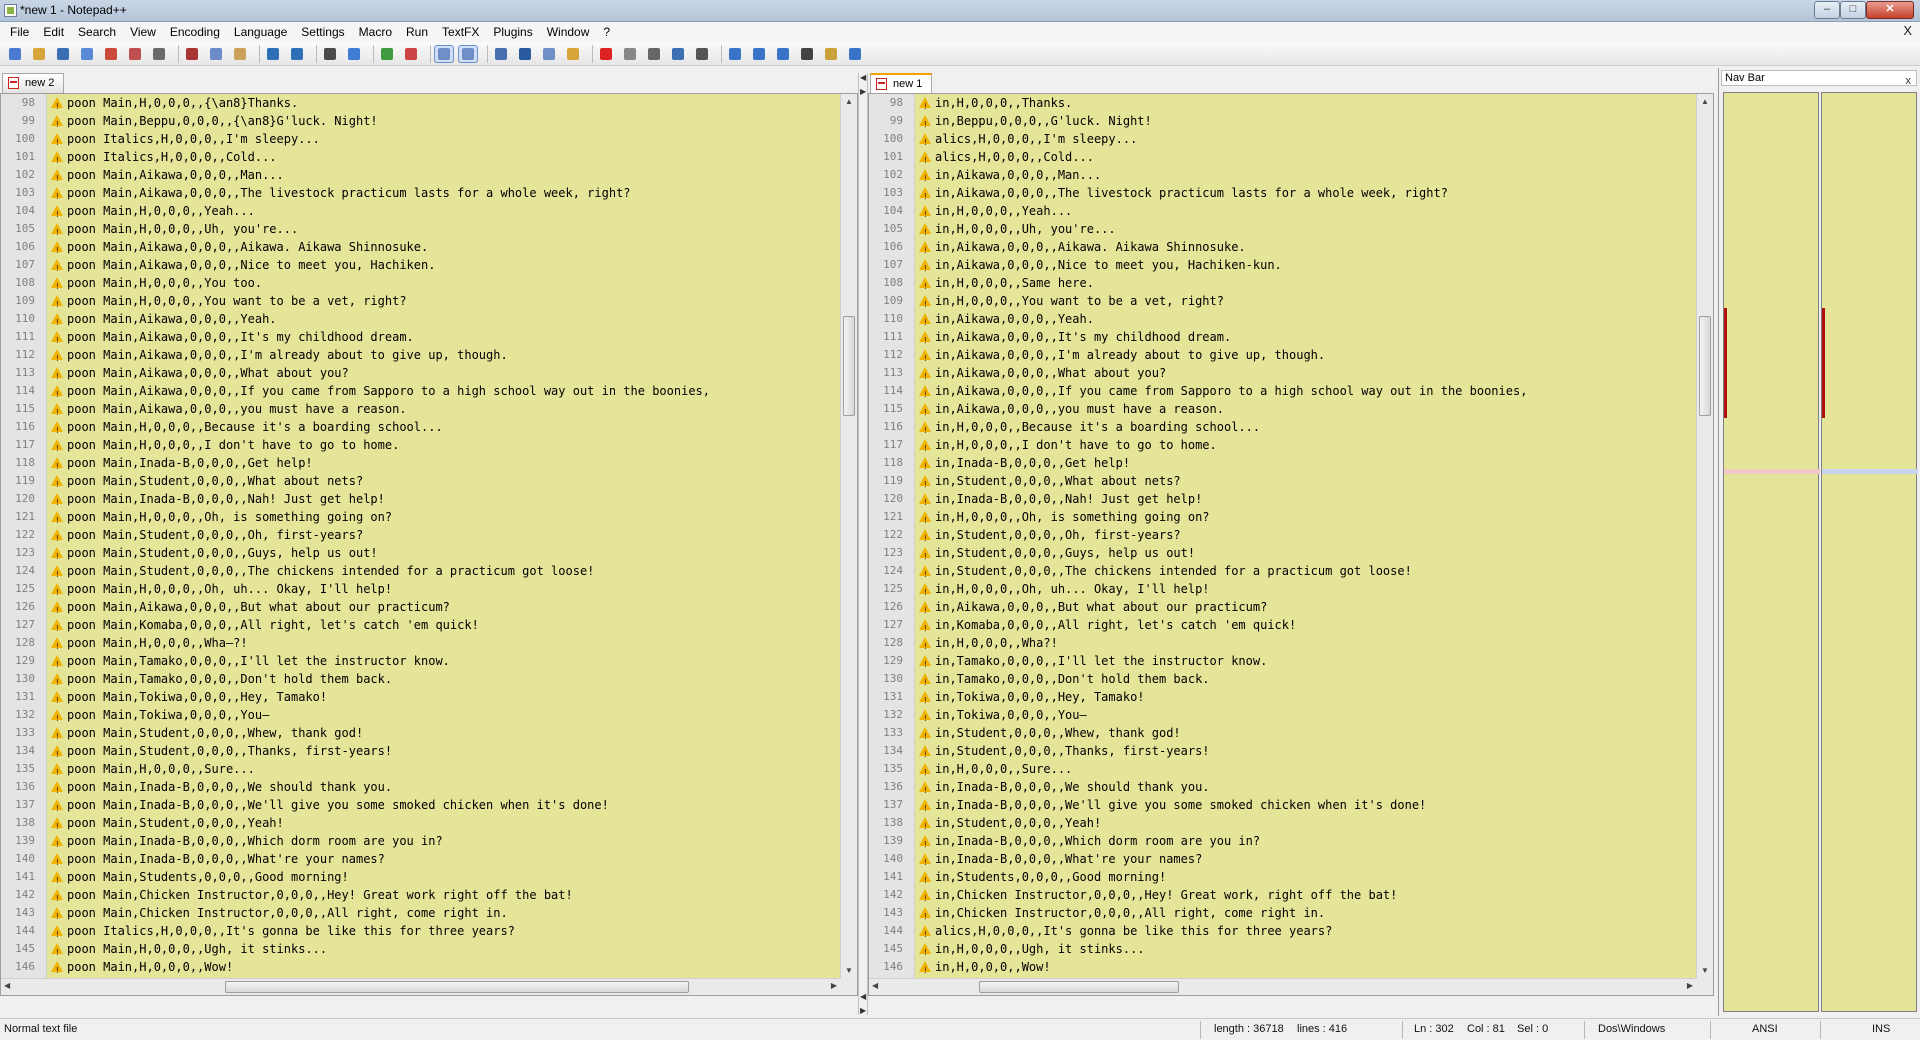 The height and width of the screenshot is (1040, 1920). I want to click on copy-icon, so click(216, 54).